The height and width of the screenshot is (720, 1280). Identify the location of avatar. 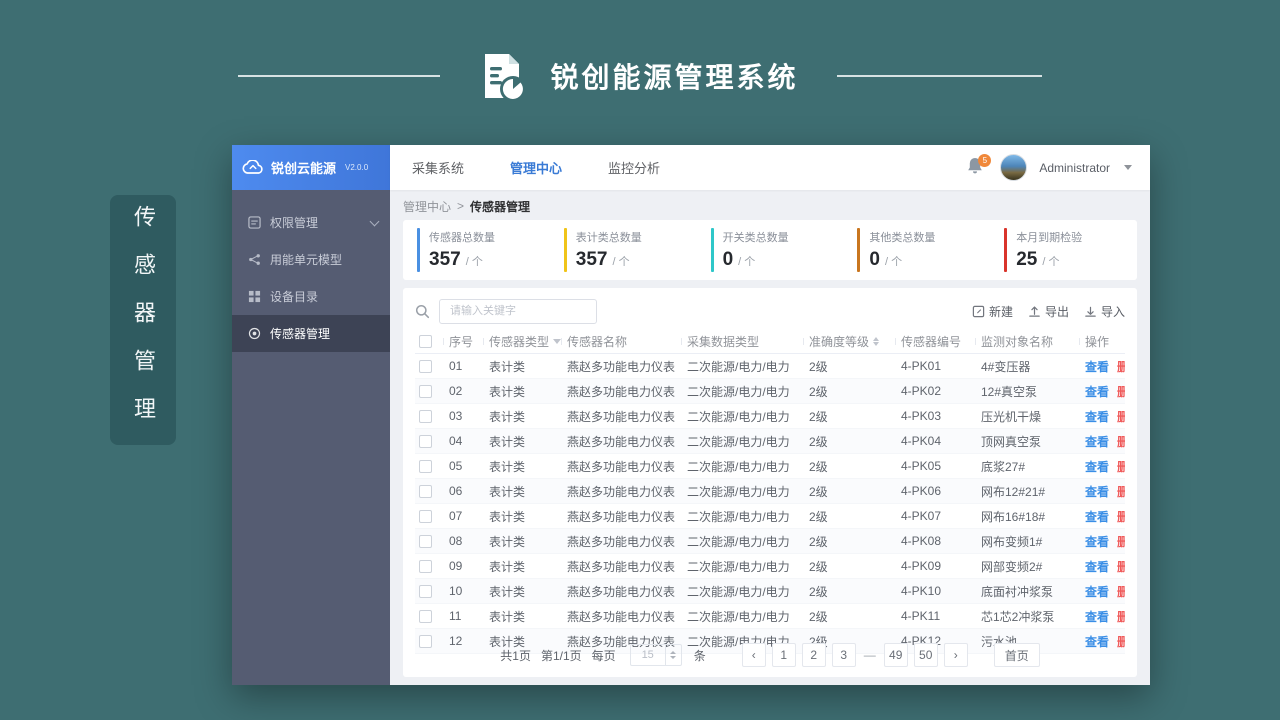
(1014, 167).